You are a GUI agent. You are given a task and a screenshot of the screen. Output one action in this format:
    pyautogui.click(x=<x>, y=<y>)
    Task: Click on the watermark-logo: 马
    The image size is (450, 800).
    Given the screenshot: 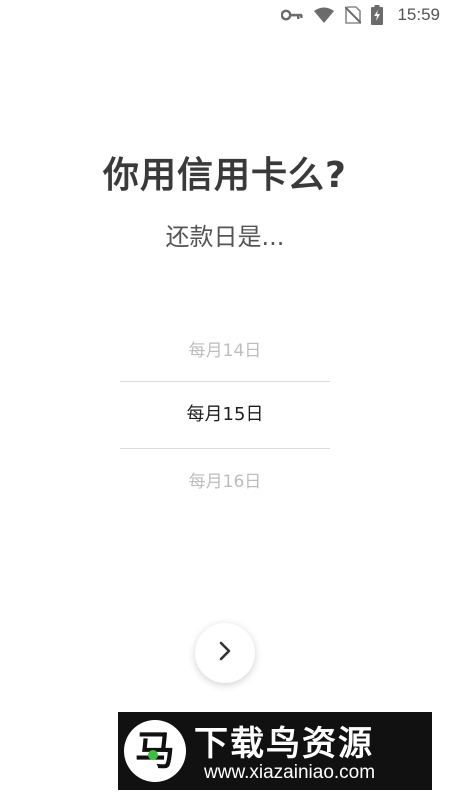 What is the action you would take?
    pyautogui.click(x=155, y=751)
    